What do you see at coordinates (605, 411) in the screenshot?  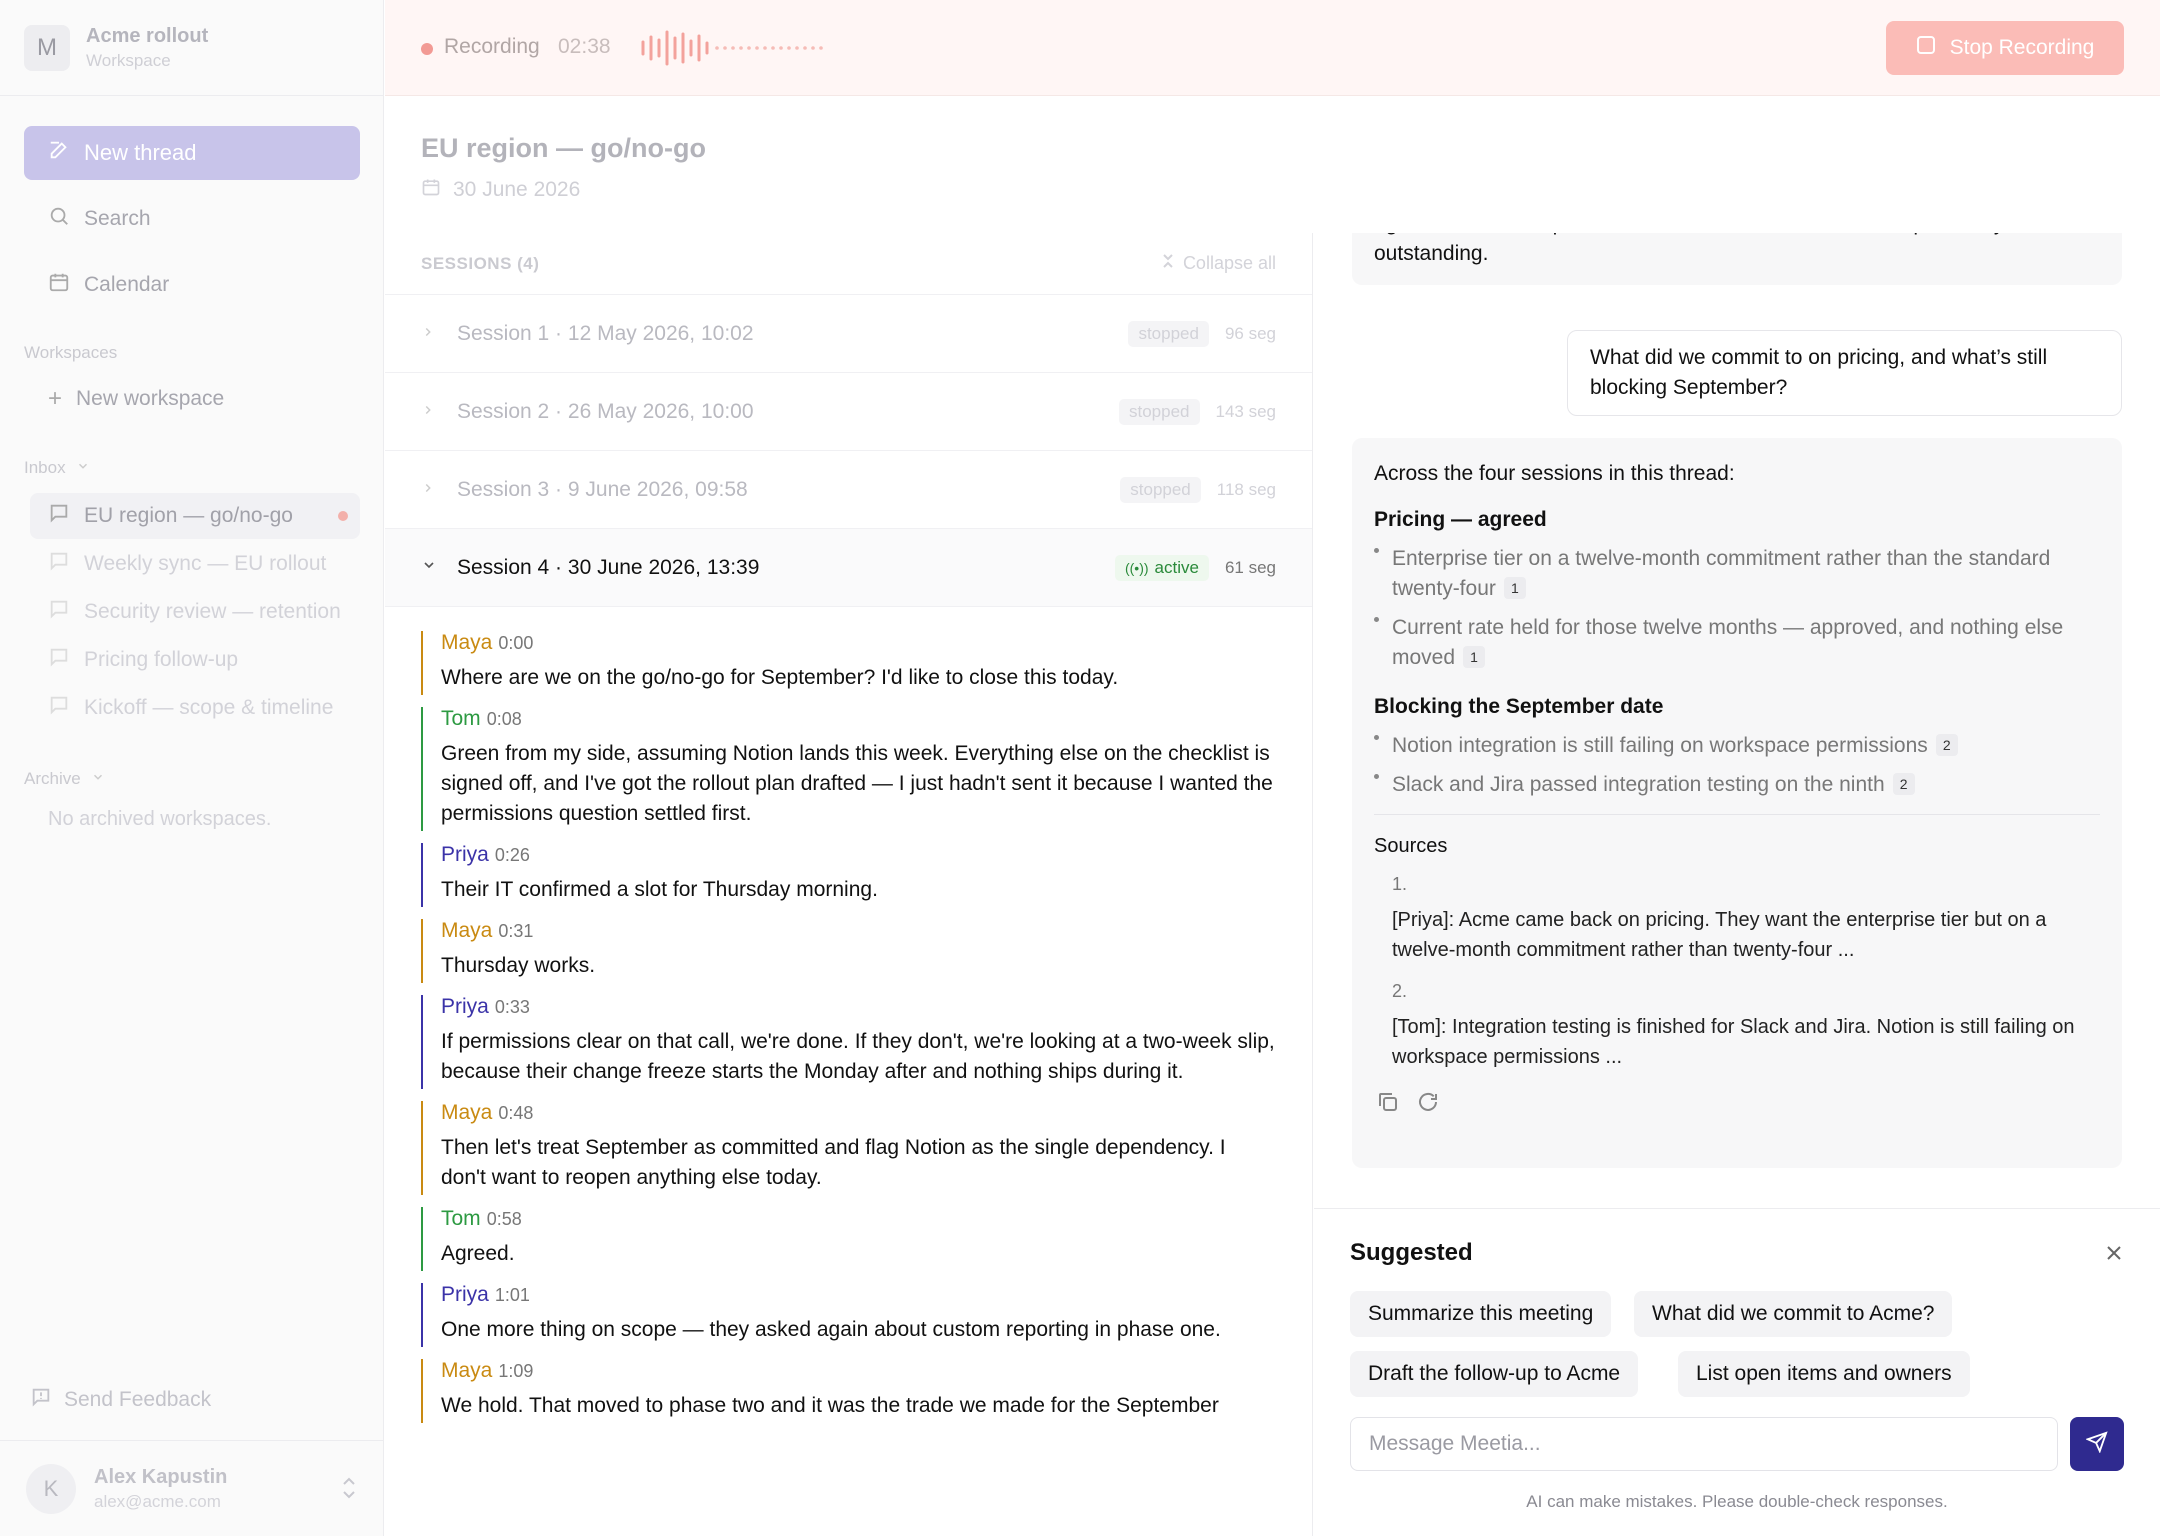 I see `session-title: Session 2 · 26 May 2026, 10:00` at bounding box center [605, 411].